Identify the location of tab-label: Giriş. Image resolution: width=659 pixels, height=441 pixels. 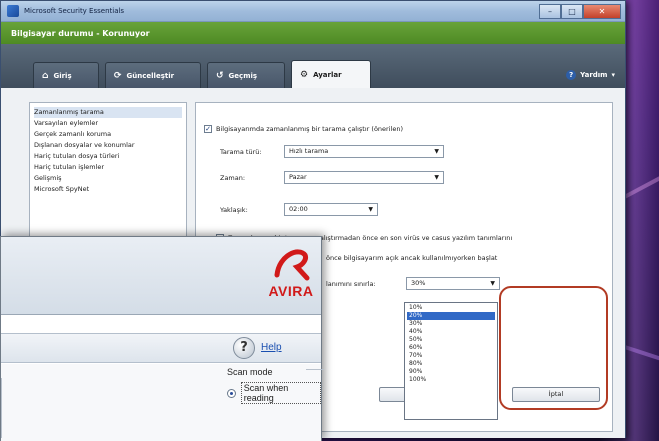
(62, 75).